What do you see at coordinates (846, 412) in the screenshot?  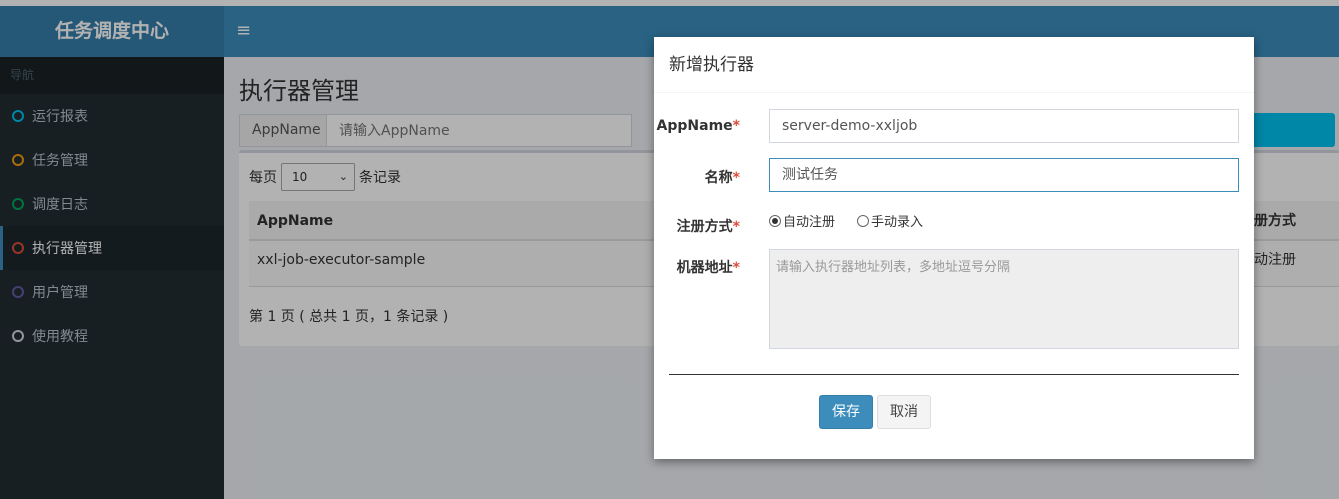 I see `save-button: 保存` at bounding box center [846, 412].